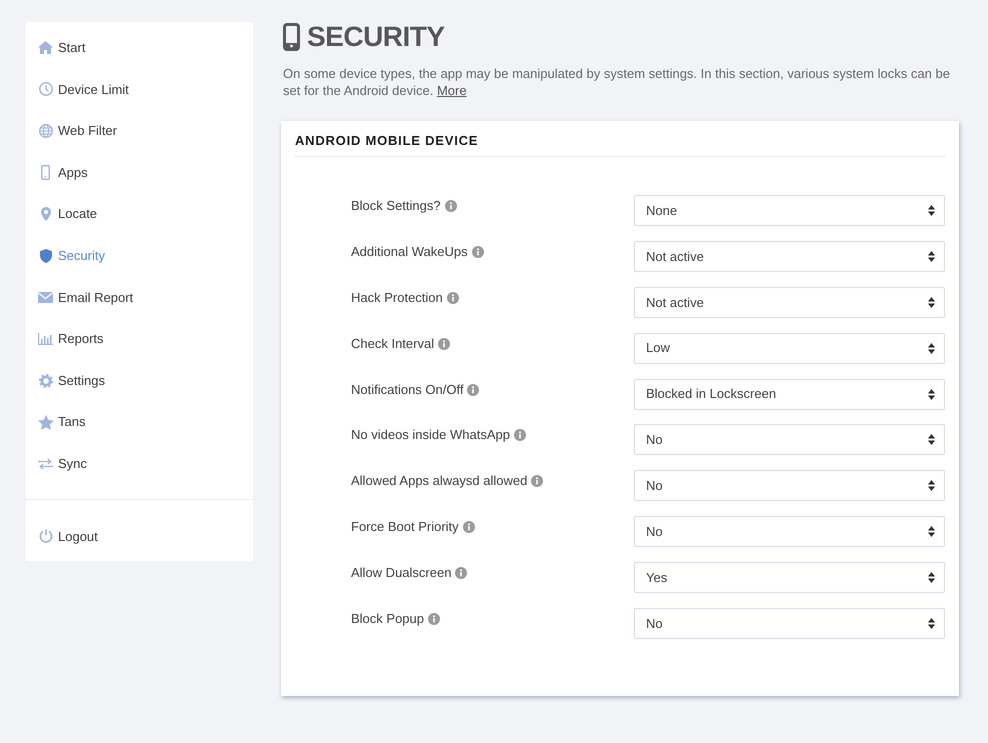 The height and width of the screenshot is (743, 988). Describe the element at coordinates (139, 537) in the screenshot. I see `logout-link: Logout` at that location.